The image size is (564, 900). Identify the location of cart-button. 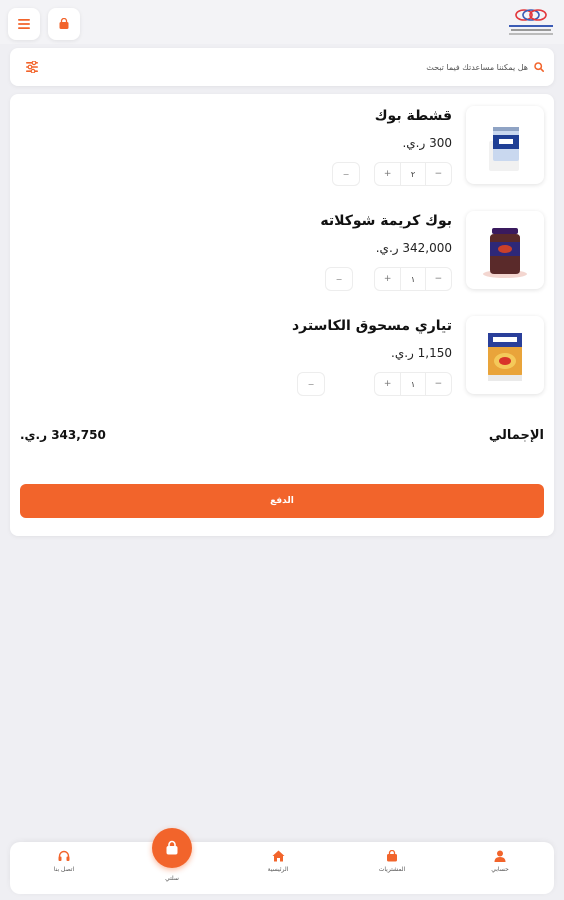
(64, 24).